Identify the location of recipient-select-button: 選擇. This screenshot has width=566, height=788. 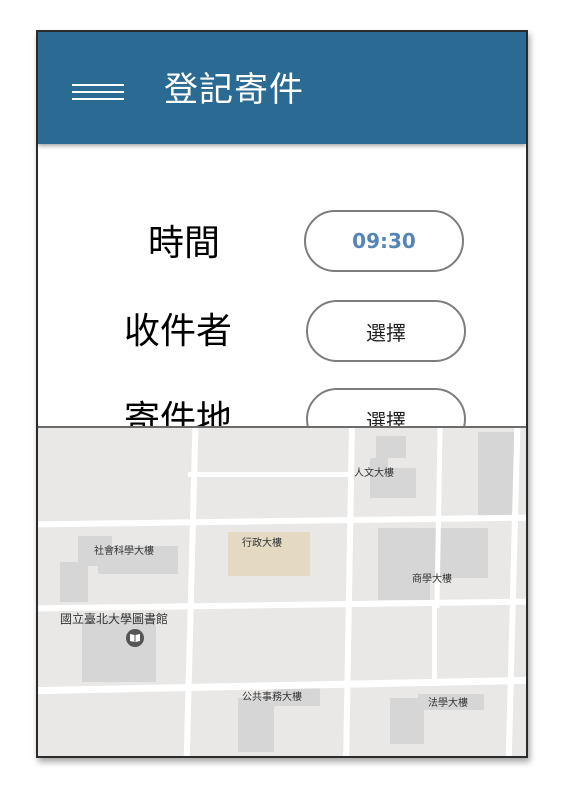
(386, 331).